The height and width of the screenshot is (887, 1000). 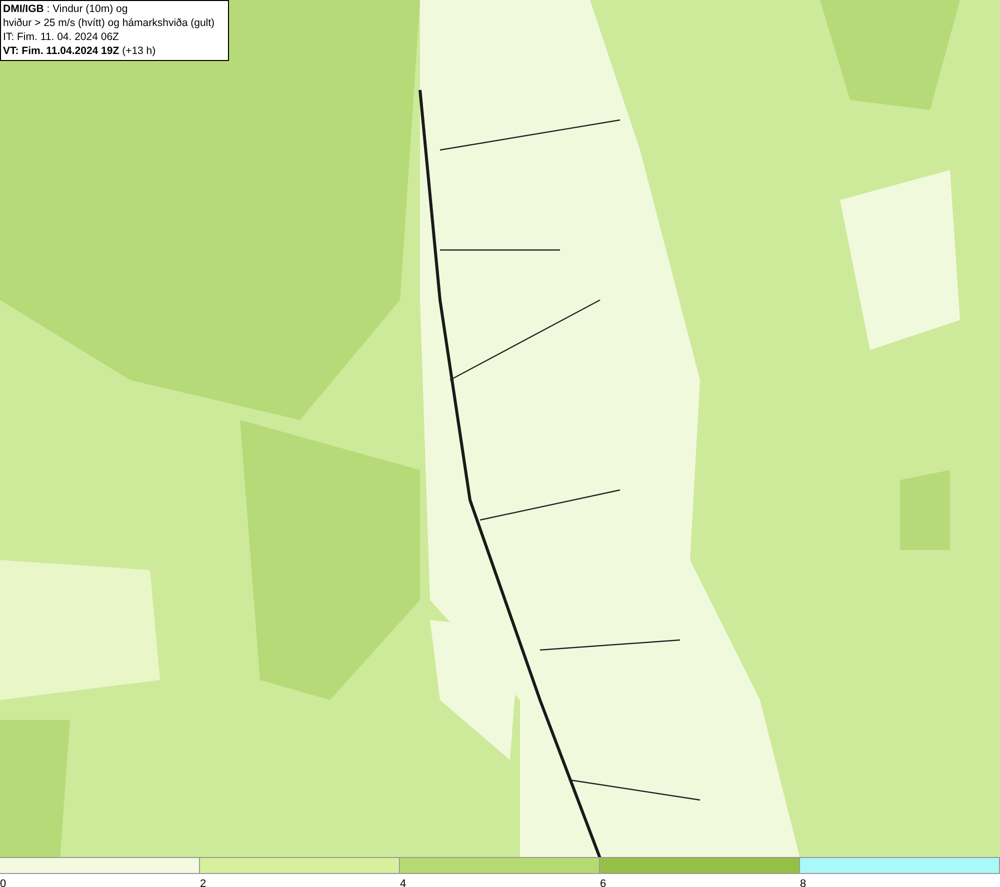 What do you see at coordinates (203, 882) in the screenshot?
I see `legend-label: 2` at bounding box center [203, 882].